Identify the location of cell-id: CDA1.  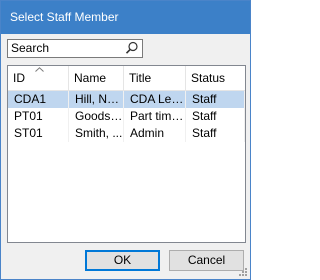
(38, 99).